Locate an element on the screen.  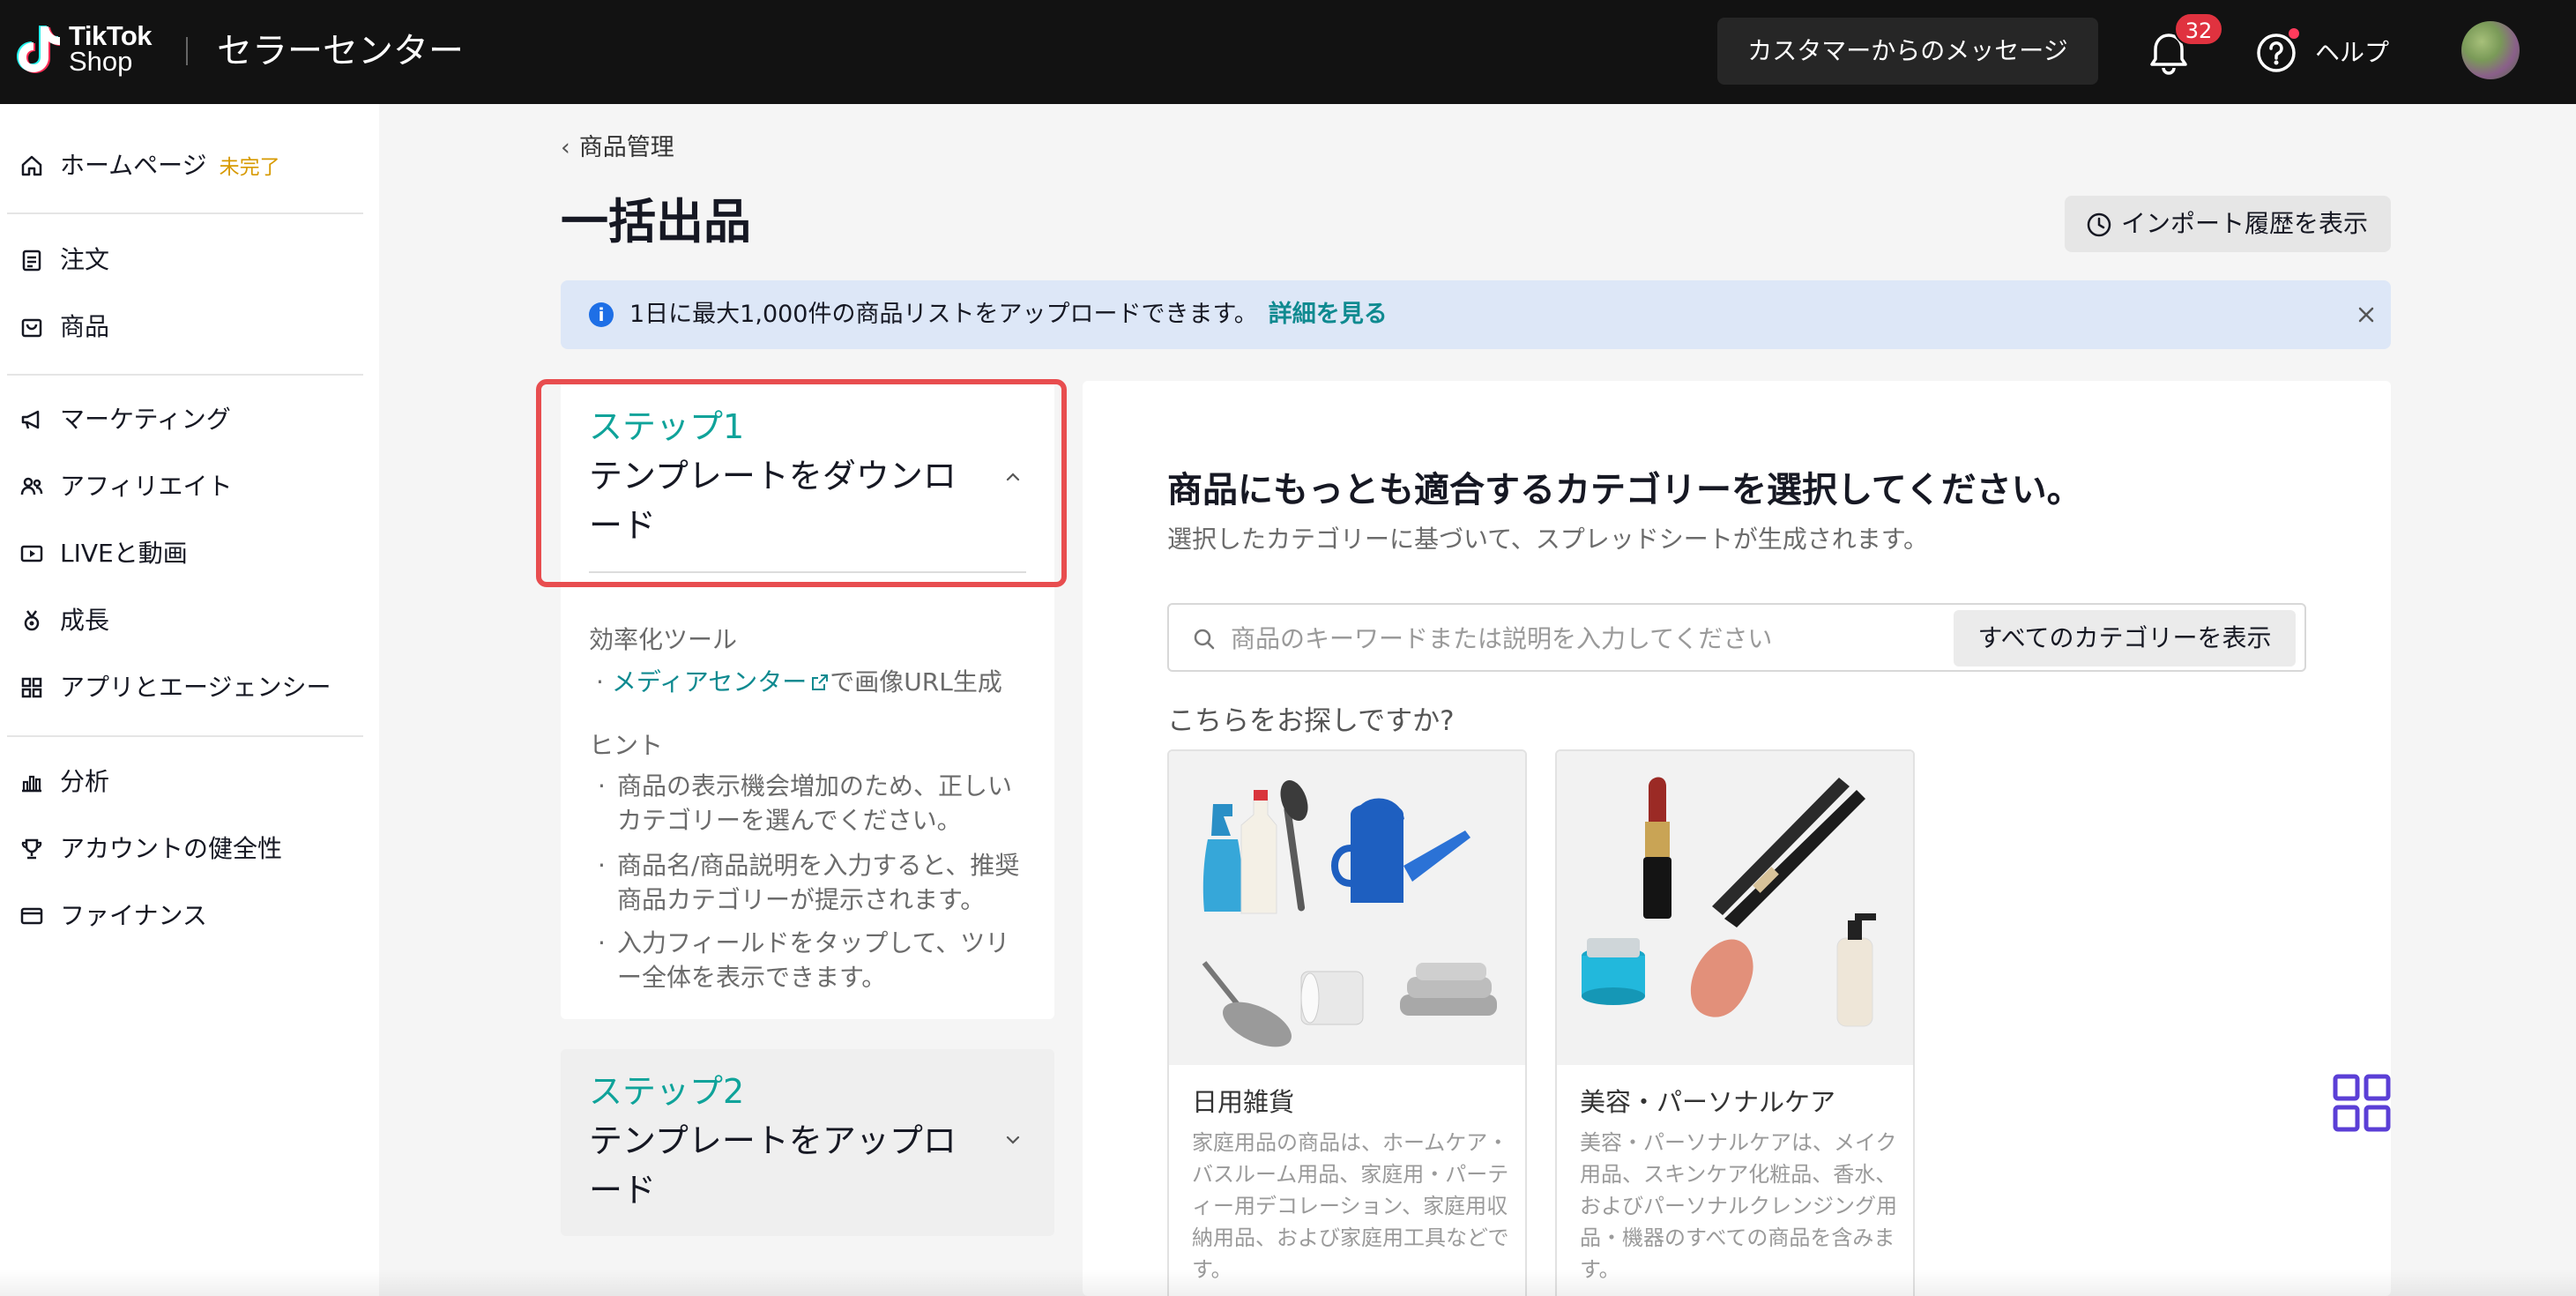
banner-message: 1日に最大1,000件の商品リストをアップロードできます。 詳細を見る is located at coordinates (1008, 315).